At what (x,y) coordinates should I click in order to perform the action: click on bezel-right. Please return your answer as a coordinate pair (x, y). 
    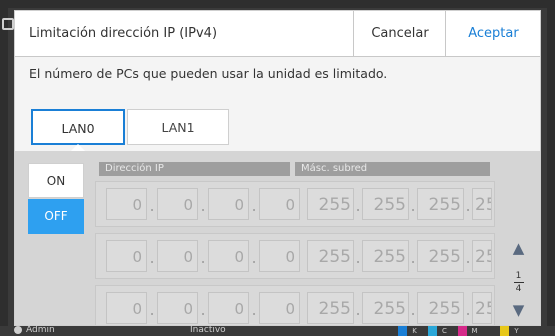
    Looking at the image, I should click on (551, 168).